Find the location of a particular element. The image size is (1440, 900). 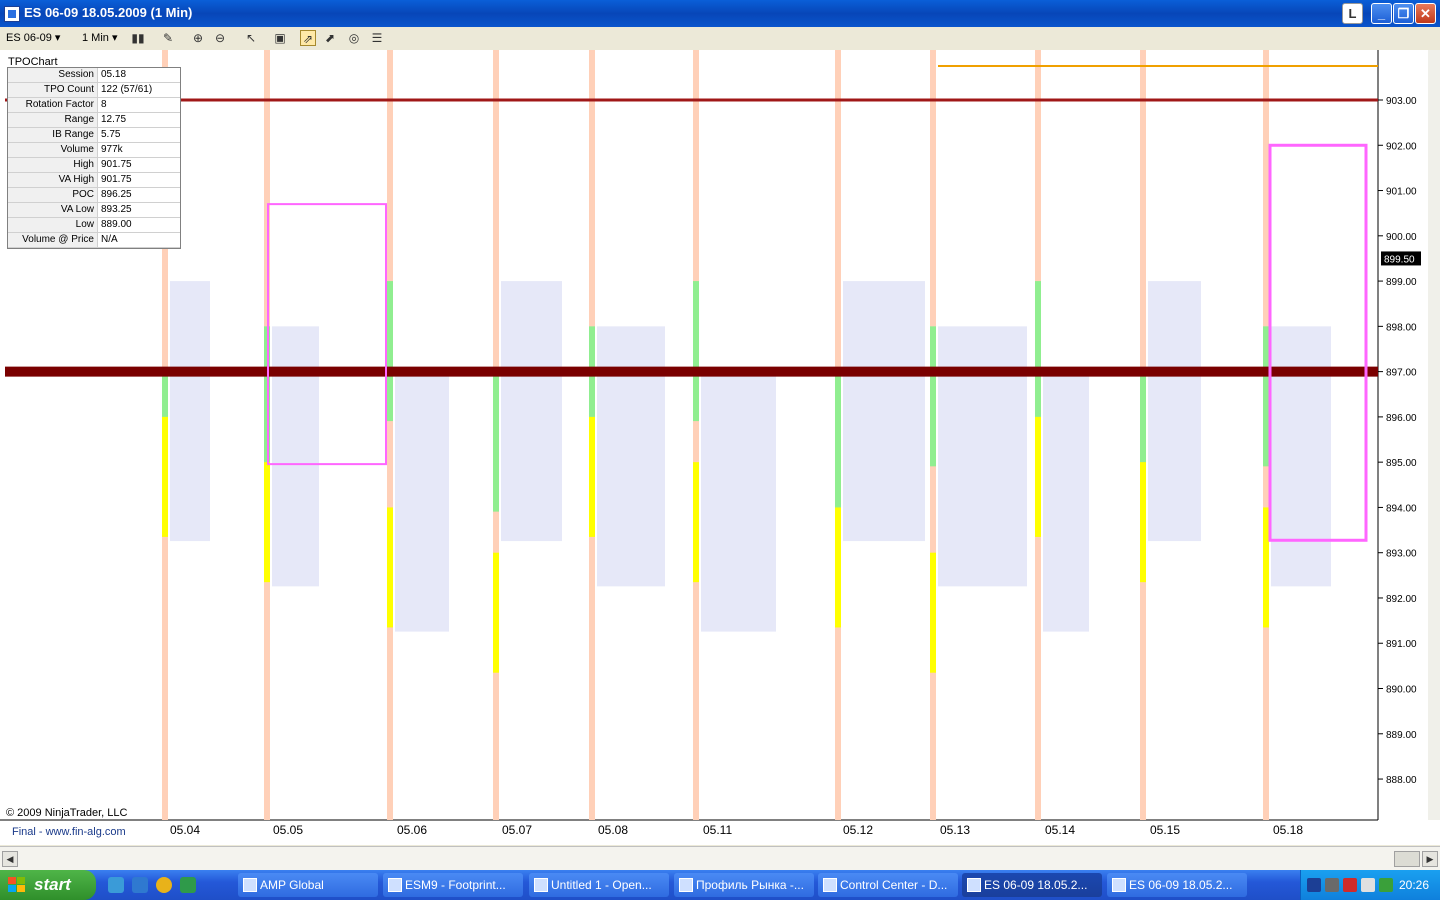

data-box-icon: ☰ is located at coordinates (377, 38).